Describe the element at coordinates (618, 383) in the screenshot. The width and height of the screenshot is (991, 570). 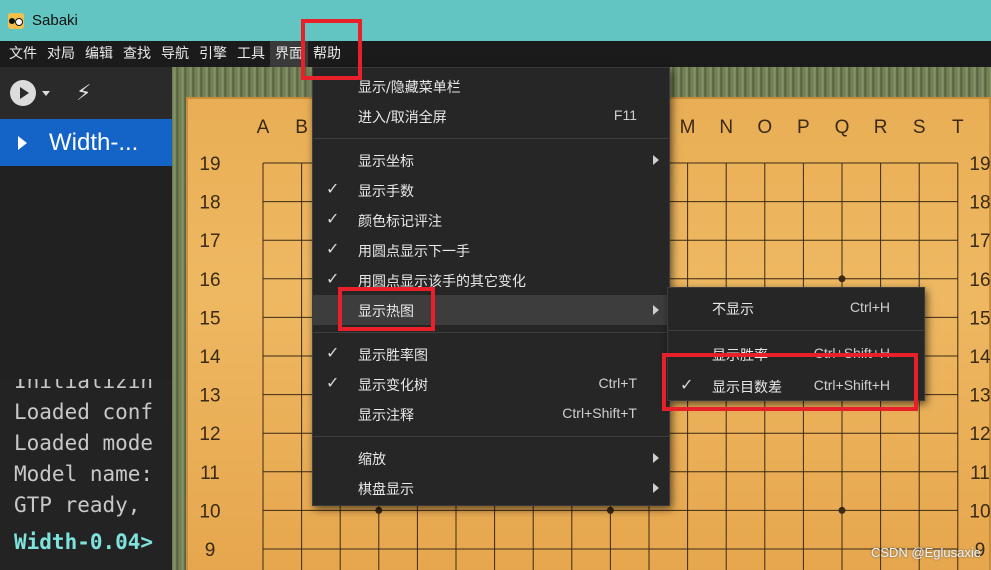
I see `shortcut-text: Ctrl+T` at that location.